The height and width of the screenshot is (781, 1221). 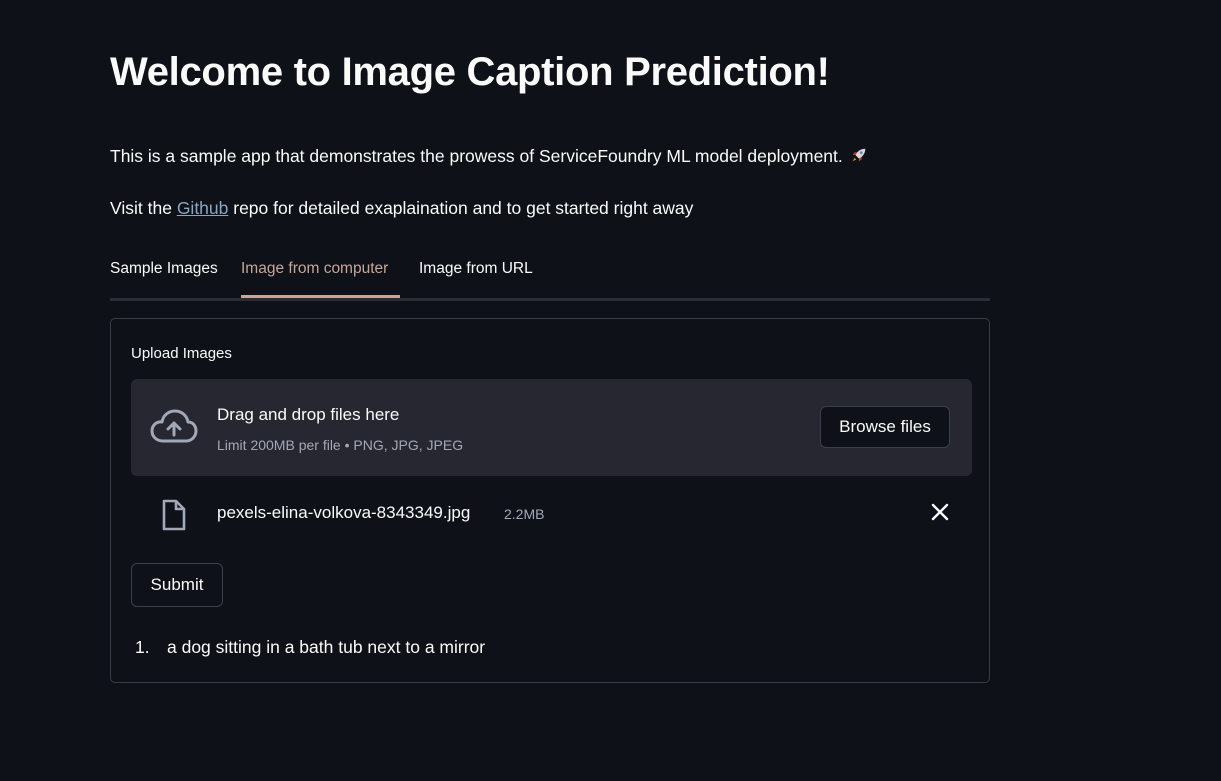 I want to click on dropzone-limit: Limit 200MB per file • PNG, JPG, JPEG, so click(x=340, y=445).